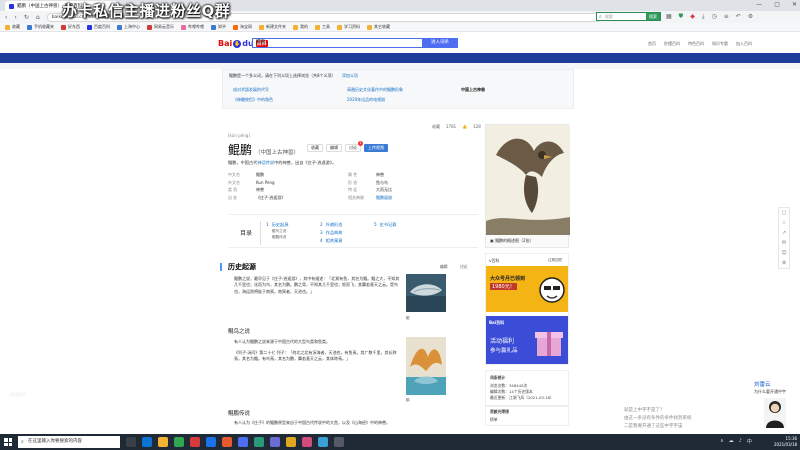 This screenshot has width=800, height=450. I want to click on toc-subitem: 鲲鸟之说, so click(279, 231).